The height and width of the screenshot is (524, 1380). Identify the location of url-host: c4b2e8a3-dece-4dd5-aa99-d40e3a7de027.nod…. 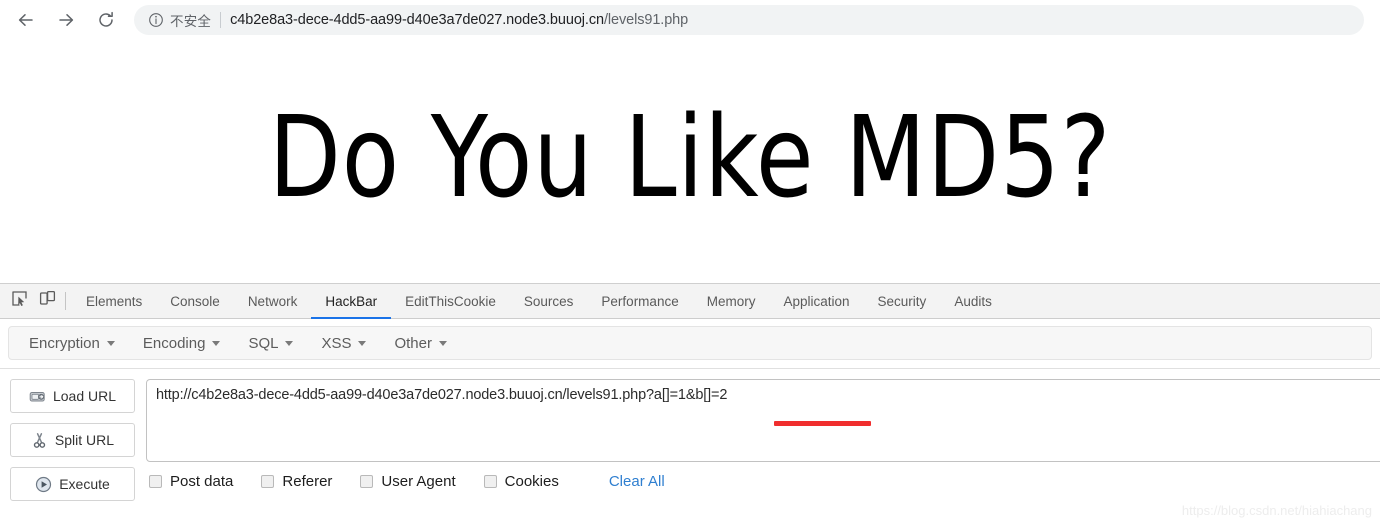
(417, 20).